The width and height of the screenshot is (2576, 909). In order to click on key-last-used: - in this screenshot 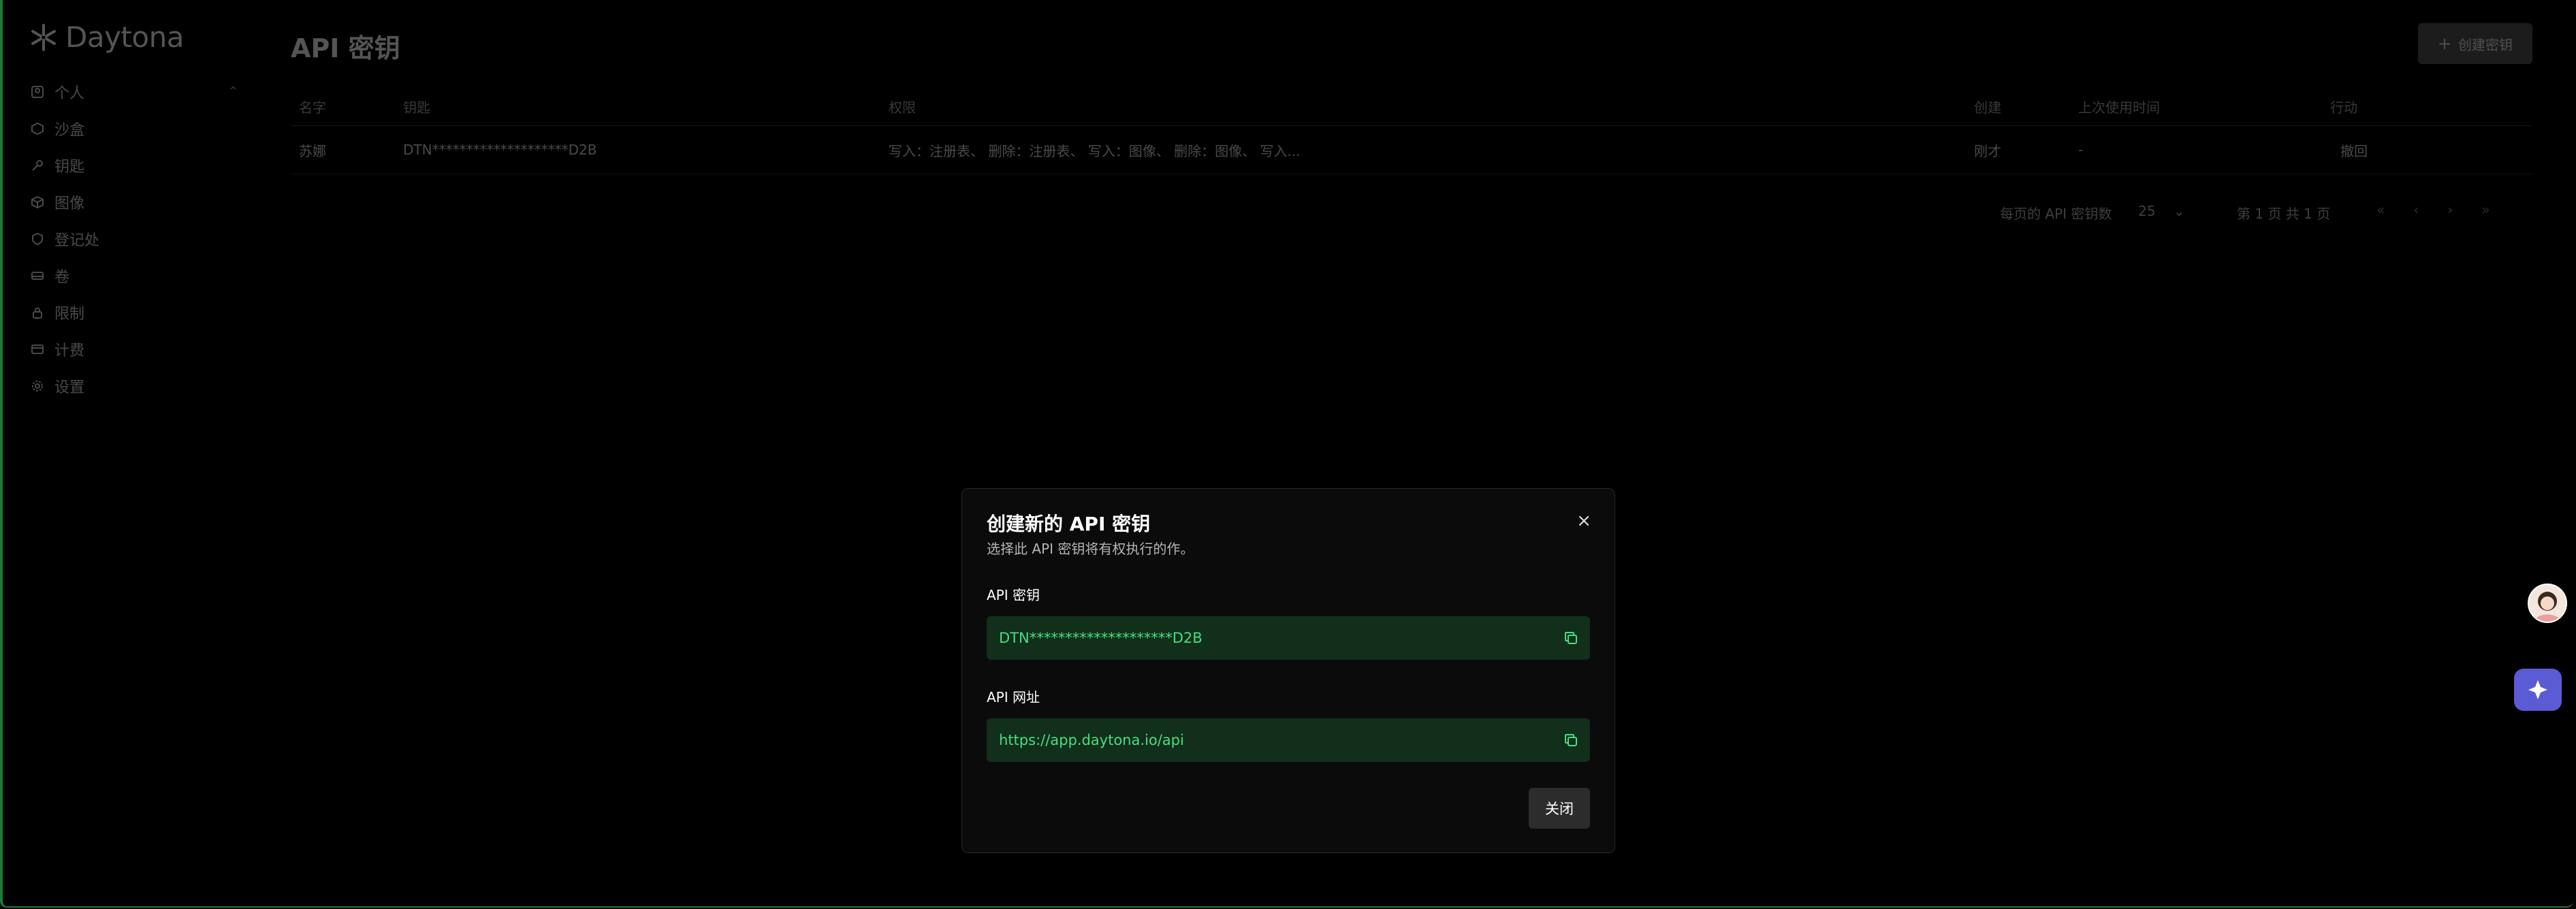, I will do `click(2081, 150)`.